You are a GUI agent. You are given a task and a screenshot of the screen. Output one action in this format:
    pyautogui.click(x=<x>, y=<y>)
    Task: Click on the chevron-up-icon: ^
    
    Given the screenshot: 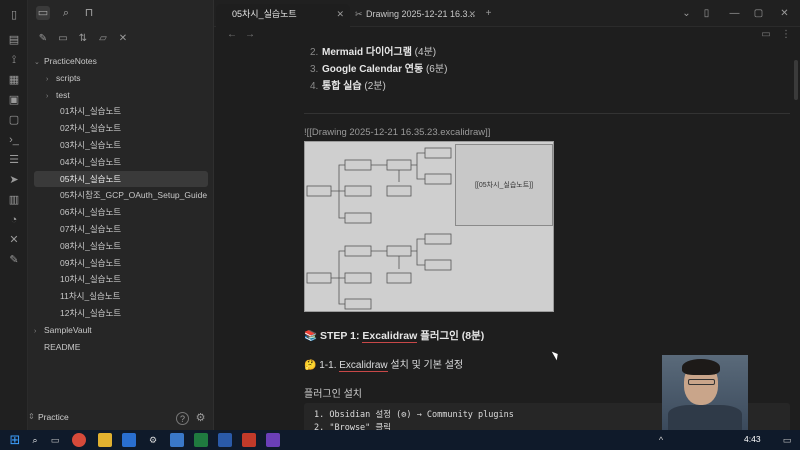 What is the action you would take?
    pyautogui.click(x=661, y=440)
    